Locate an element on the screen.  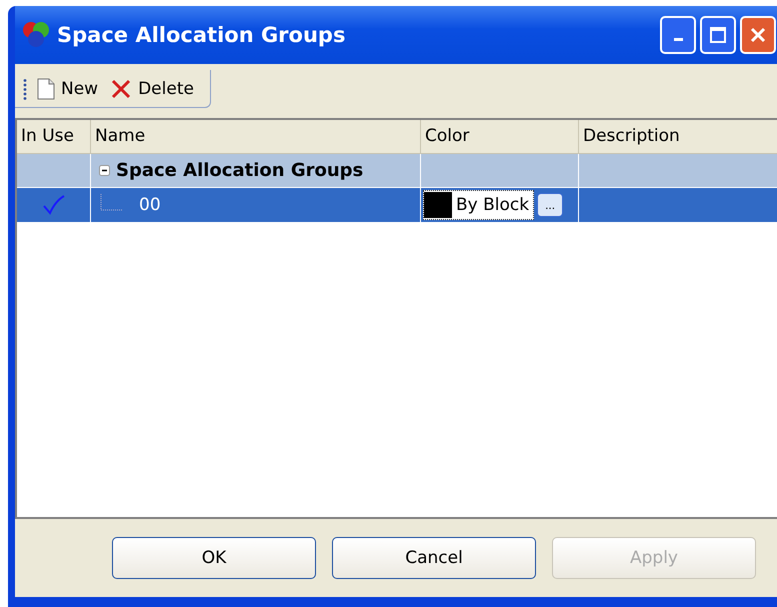
delete-button: Delete is located at coordinates (152, 89).